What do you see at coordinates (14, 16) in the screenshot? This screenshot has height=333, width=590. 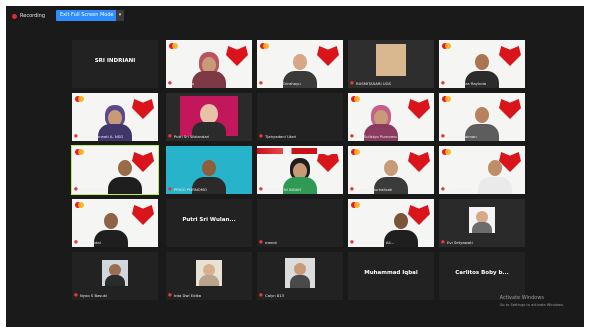 I see `recording-dot-icon` at bounding box center [14, 16].